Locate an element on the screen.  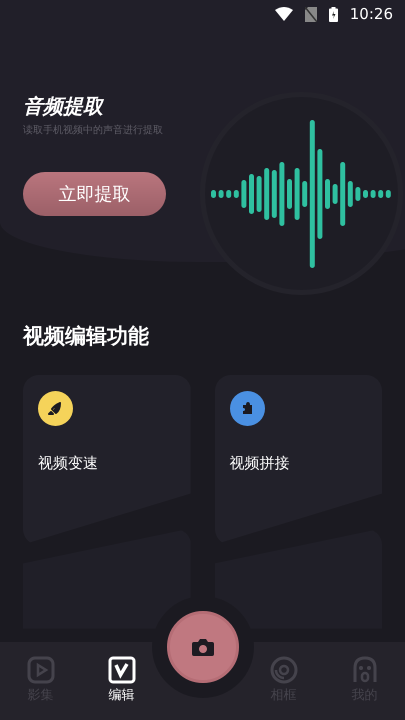
feature-card: 视频变速 is located at coordinates (106, 459).